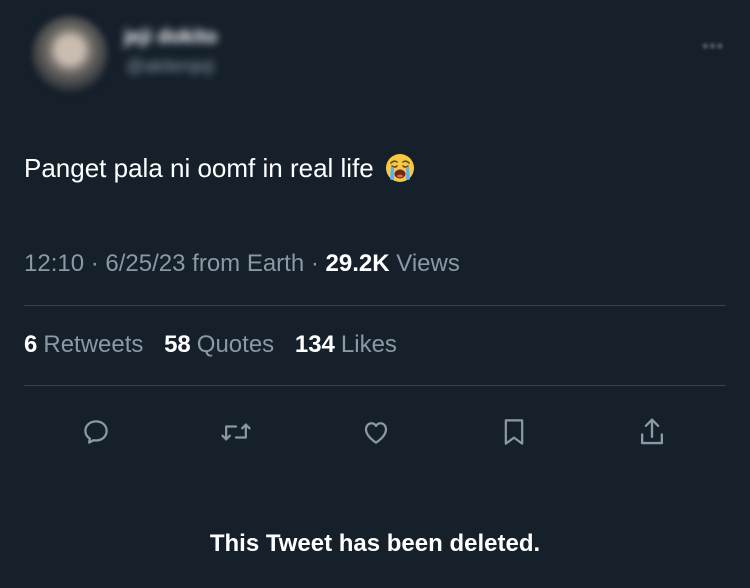  I want to click on bookmark-button, so click(514, 432).